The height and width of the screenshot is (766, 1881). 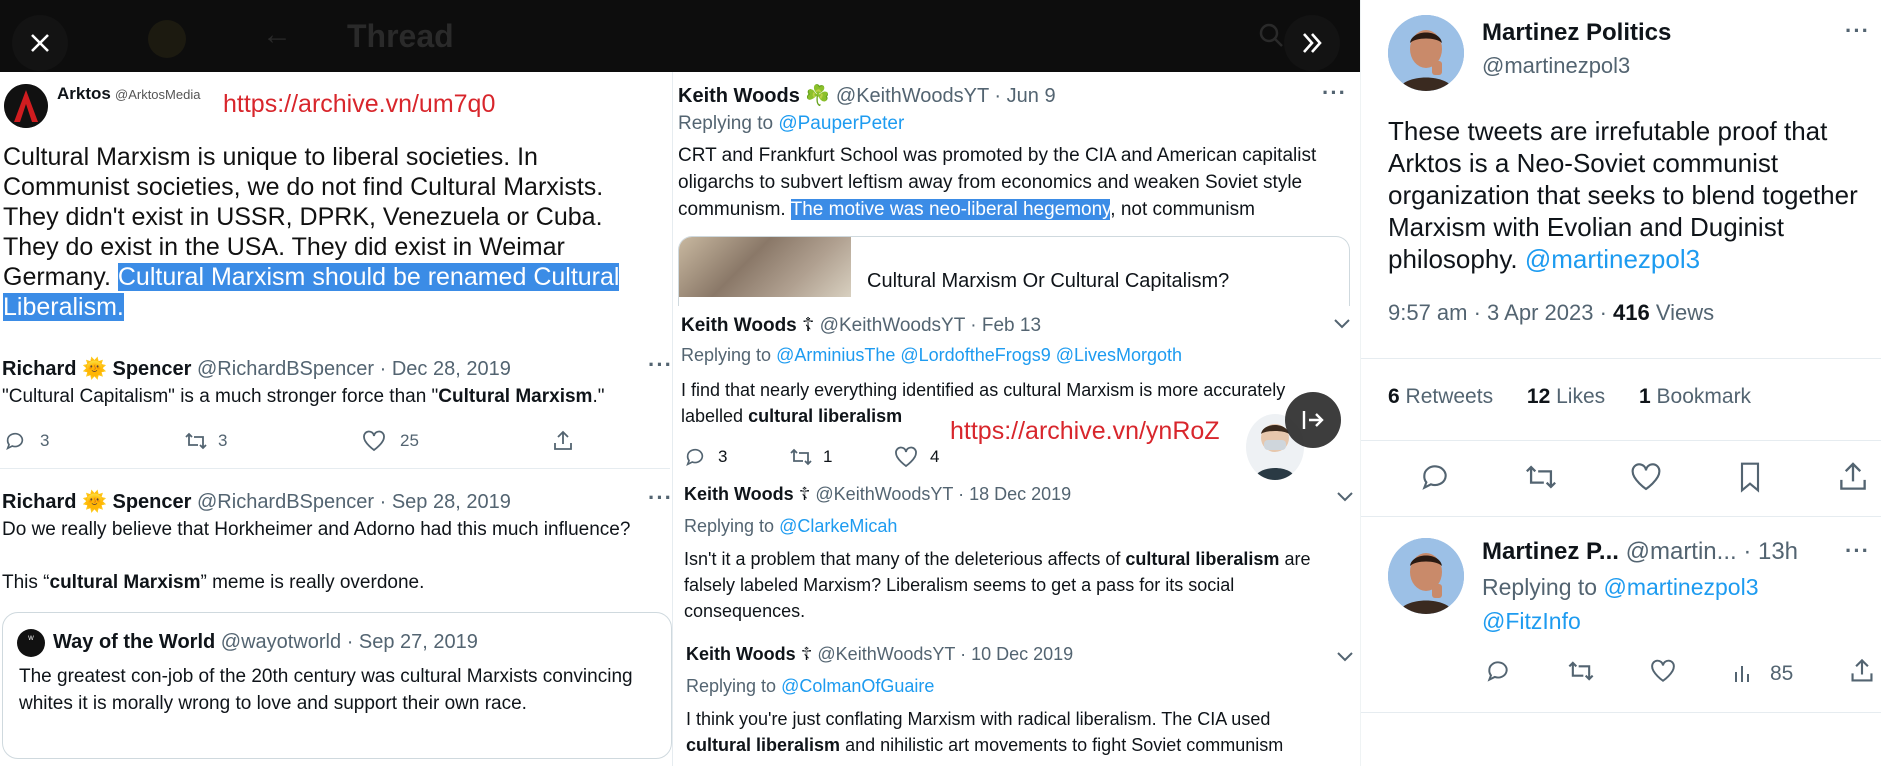 I want to click on likes-label: Likes, so click(x=1581, y=396).